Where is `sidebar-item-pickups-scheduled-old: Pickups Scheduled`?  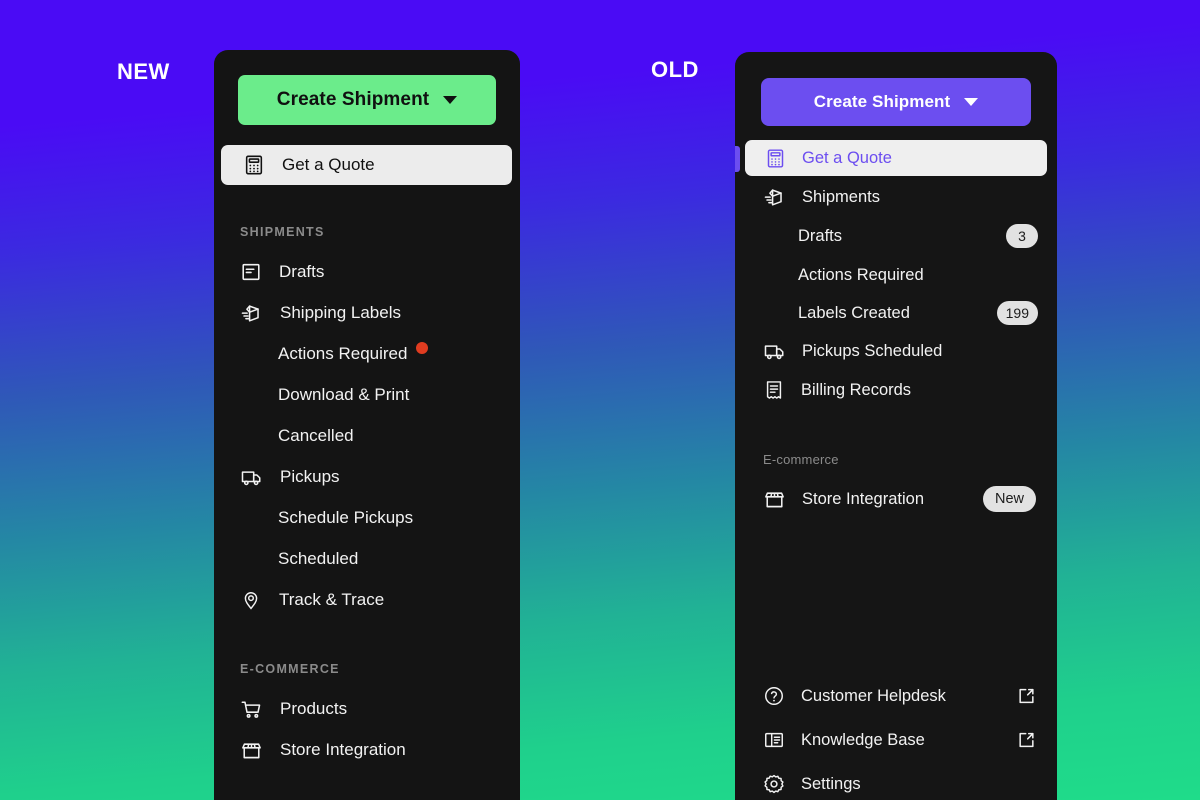
sidebar-item-pickups-scheduled-old: Pickups Scheduled is located at coordinates (905, 351).